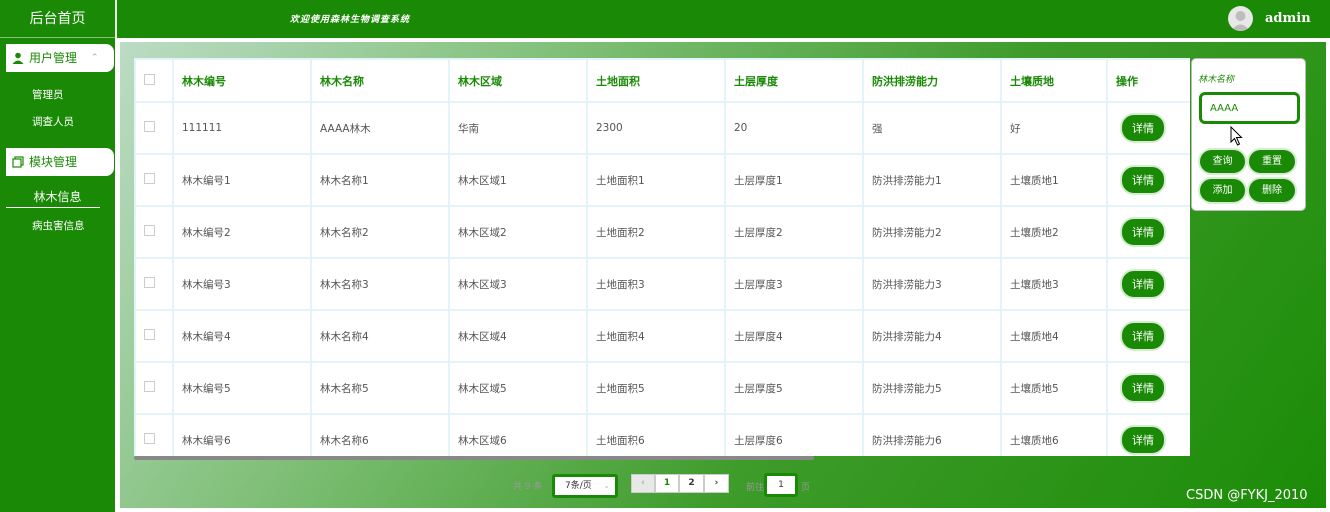 The height and width of the screenshot is (512, 1330). Describe the element at coordinates (656, 180) in the screenshot. I see `table-cell: 土地面积1` at that location.